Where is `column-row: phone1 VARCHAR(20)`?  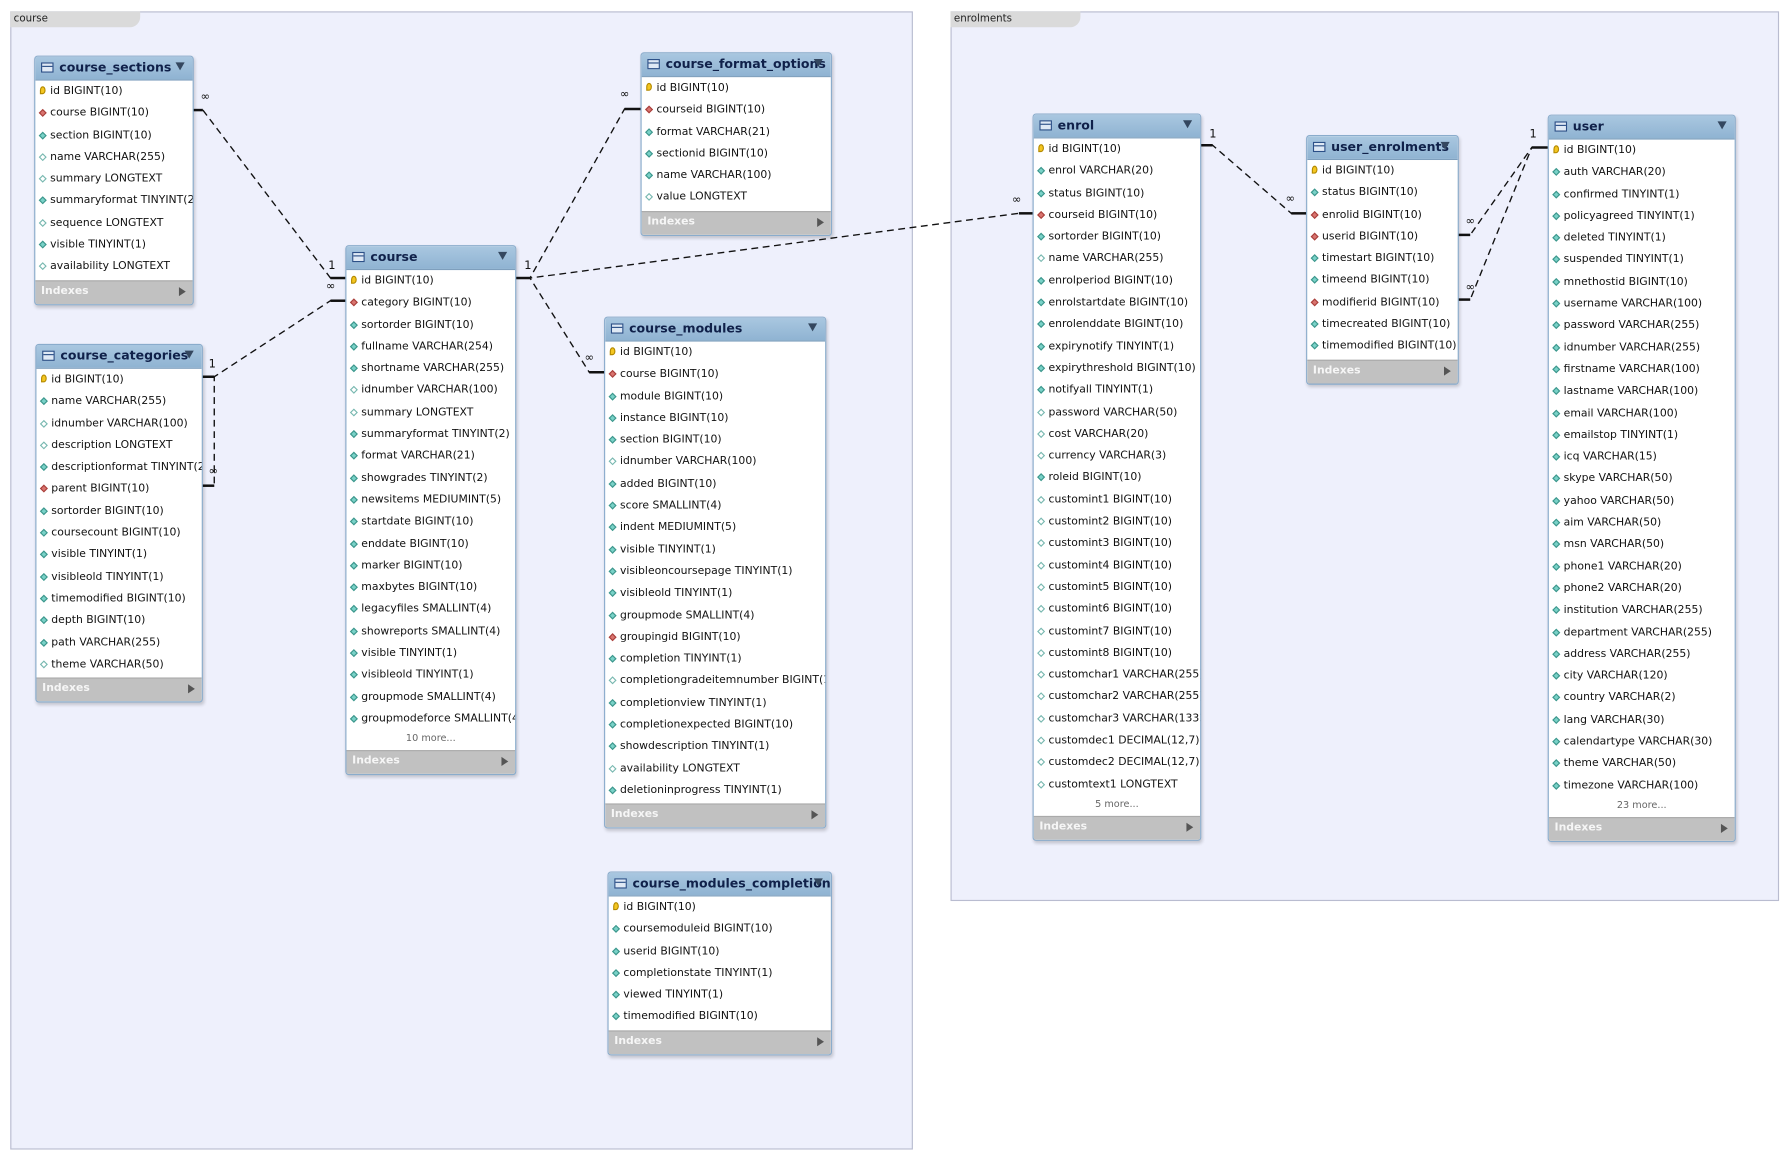 column-row: phone1 VARCHAR(20) is located at coordinates (1642, 567).